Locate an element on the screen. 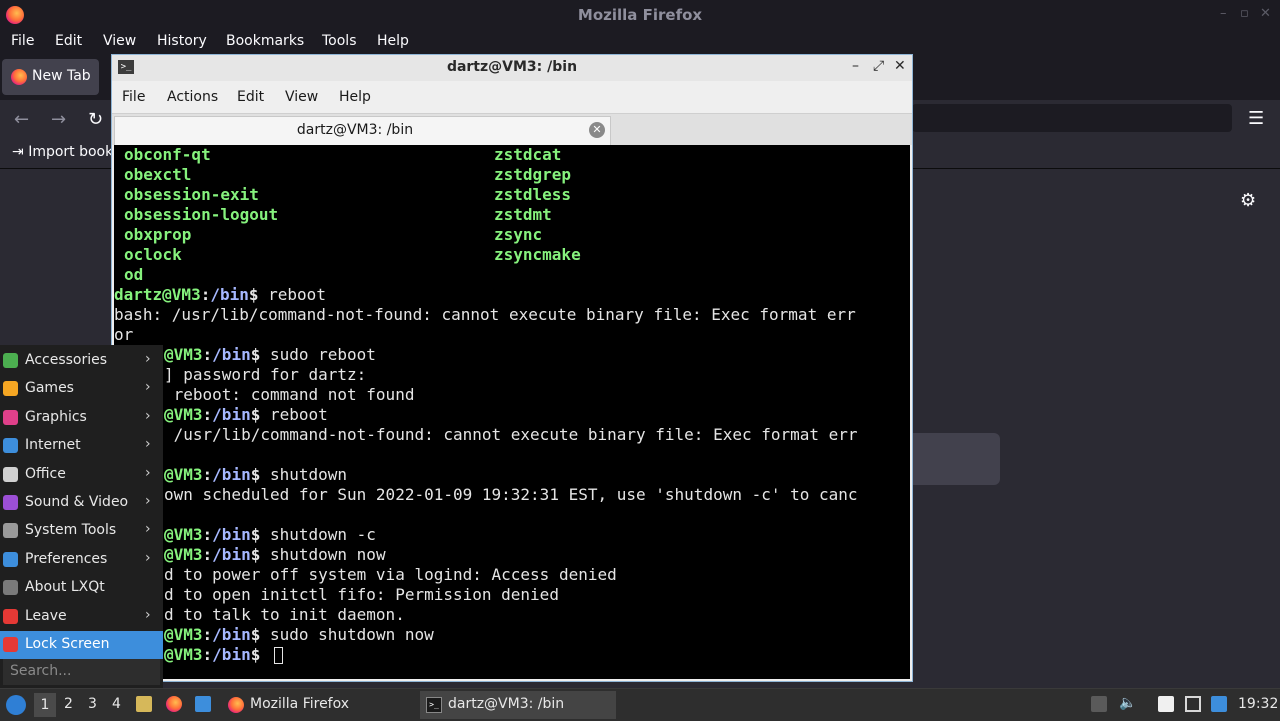 The image size is (1280, 721). restore-icon: ⤢ is located at coordinates (878, 66).